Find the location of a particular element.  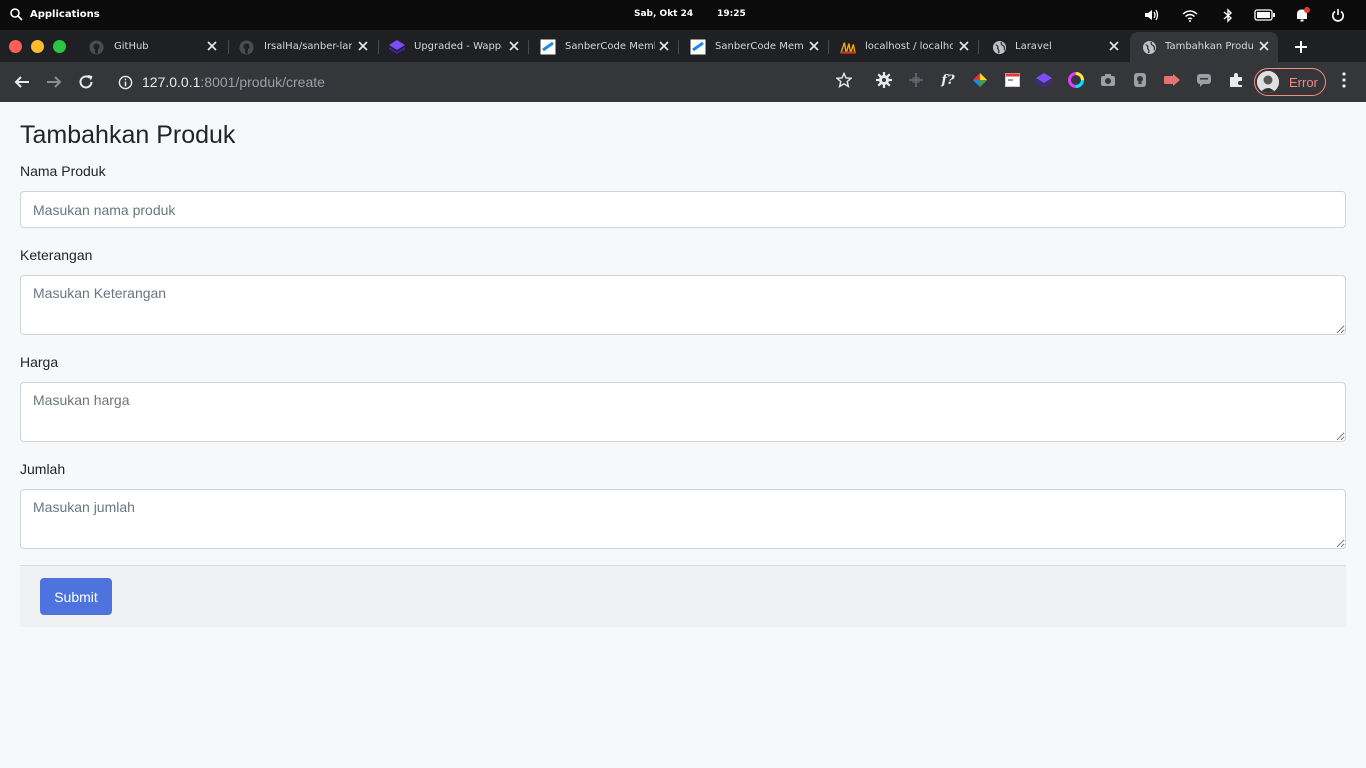

back-button is located at coordinates (22, 82).